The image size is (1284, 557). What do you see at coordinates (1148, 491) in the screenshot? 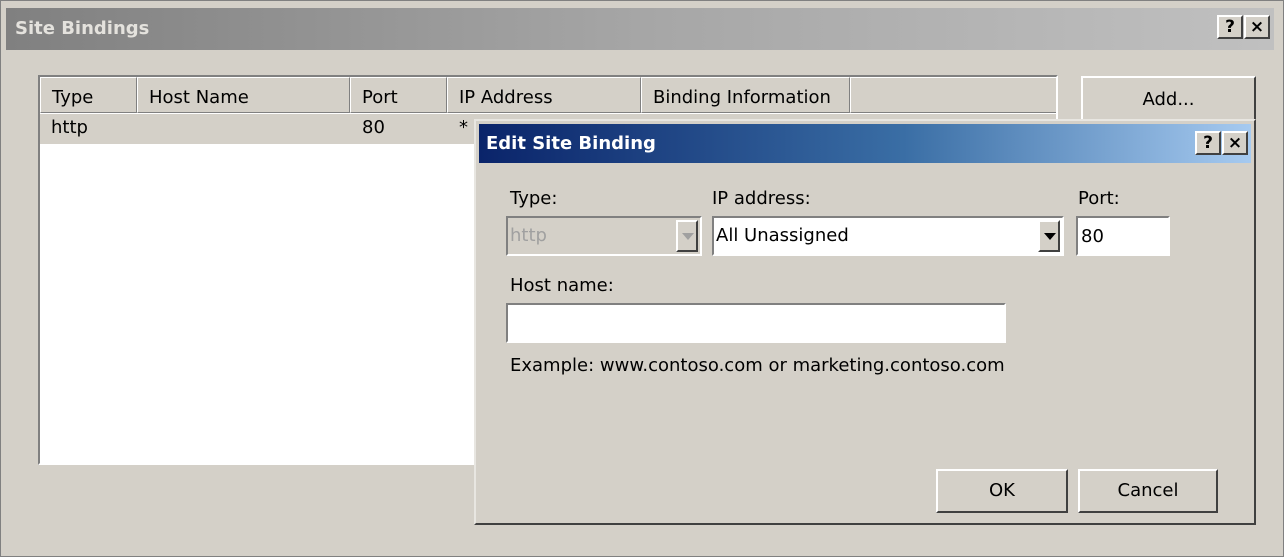
I see `cancel-button: Cancel` at bounding box center [1148, 491].